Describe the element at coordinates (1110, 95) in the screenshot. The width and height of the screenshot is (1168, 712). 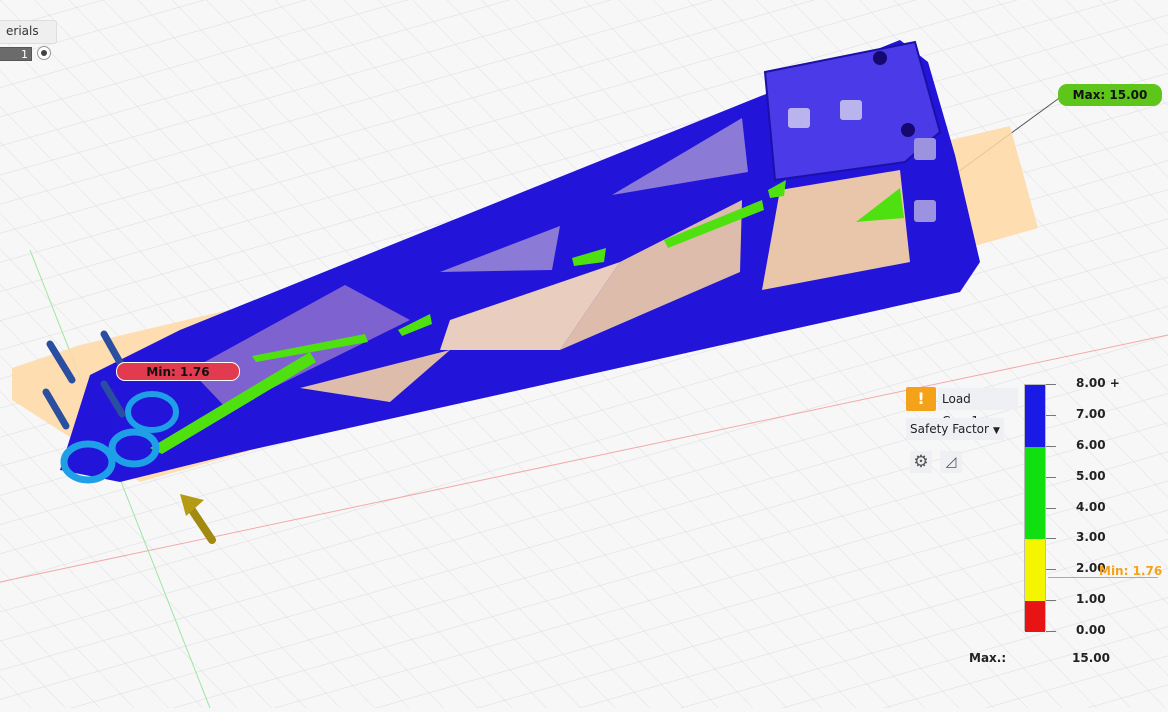
I see `max-probe-label: Max: 15.00` at that location.